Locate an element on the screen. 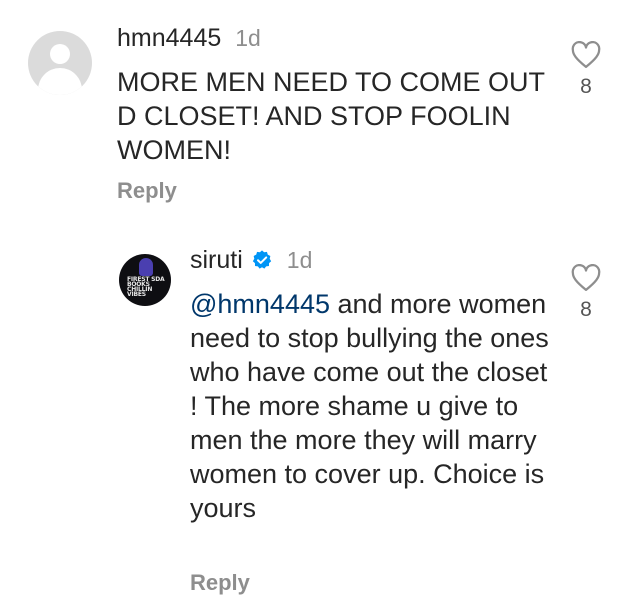  verified-badge-icon is located at coordinates (261, 259).